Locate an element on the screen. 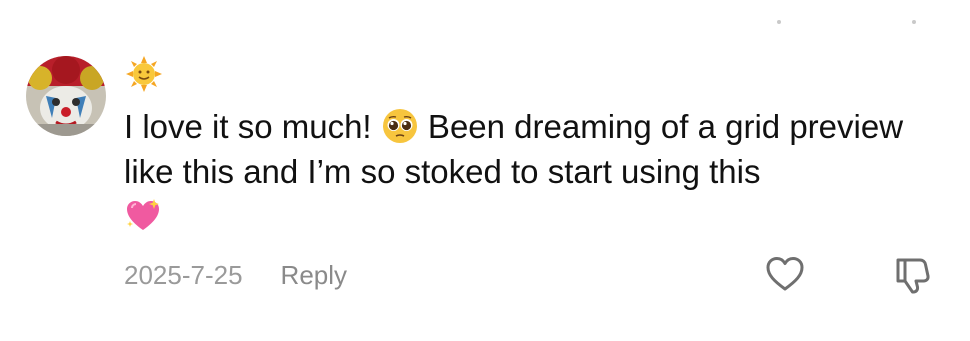  like-button is located at coordinates (785, 274).